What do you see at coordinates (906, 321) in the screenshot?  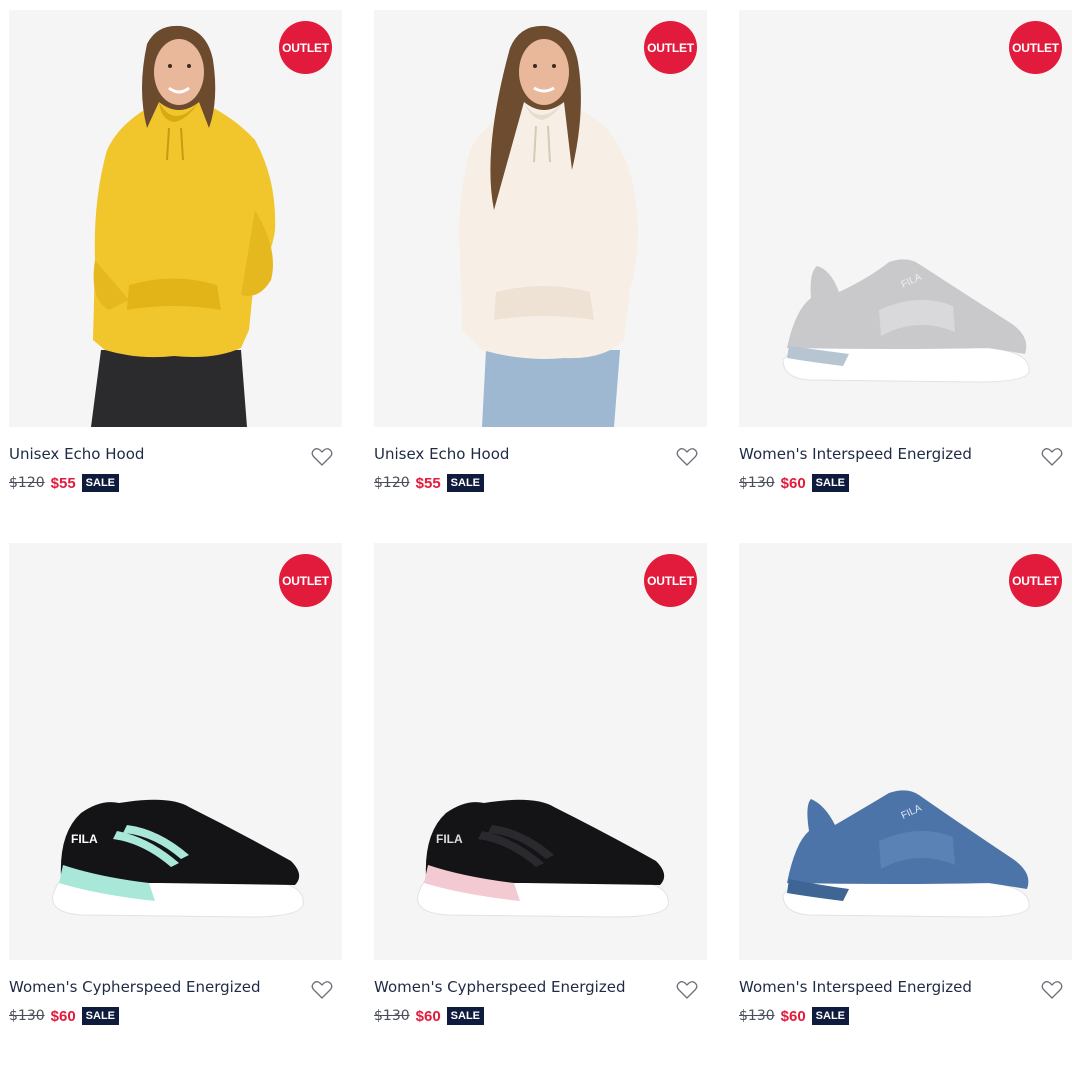 I see `grey-slip-on-sneaker-image: FILA` at bounding box center [906, 321].